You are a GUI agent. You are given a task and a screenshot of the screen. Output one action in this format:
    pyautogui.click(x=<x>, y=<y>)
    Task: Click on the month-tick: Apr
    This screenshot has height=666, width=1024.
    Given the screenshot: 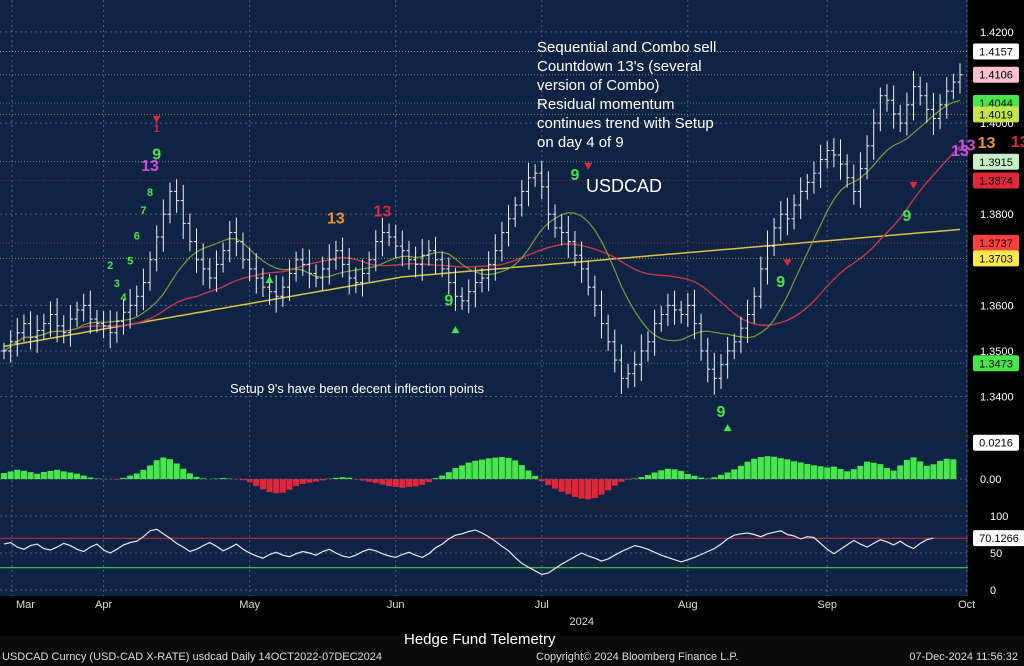 What is the action you would take?
    pyautogui.click(x=103, y=605)
    